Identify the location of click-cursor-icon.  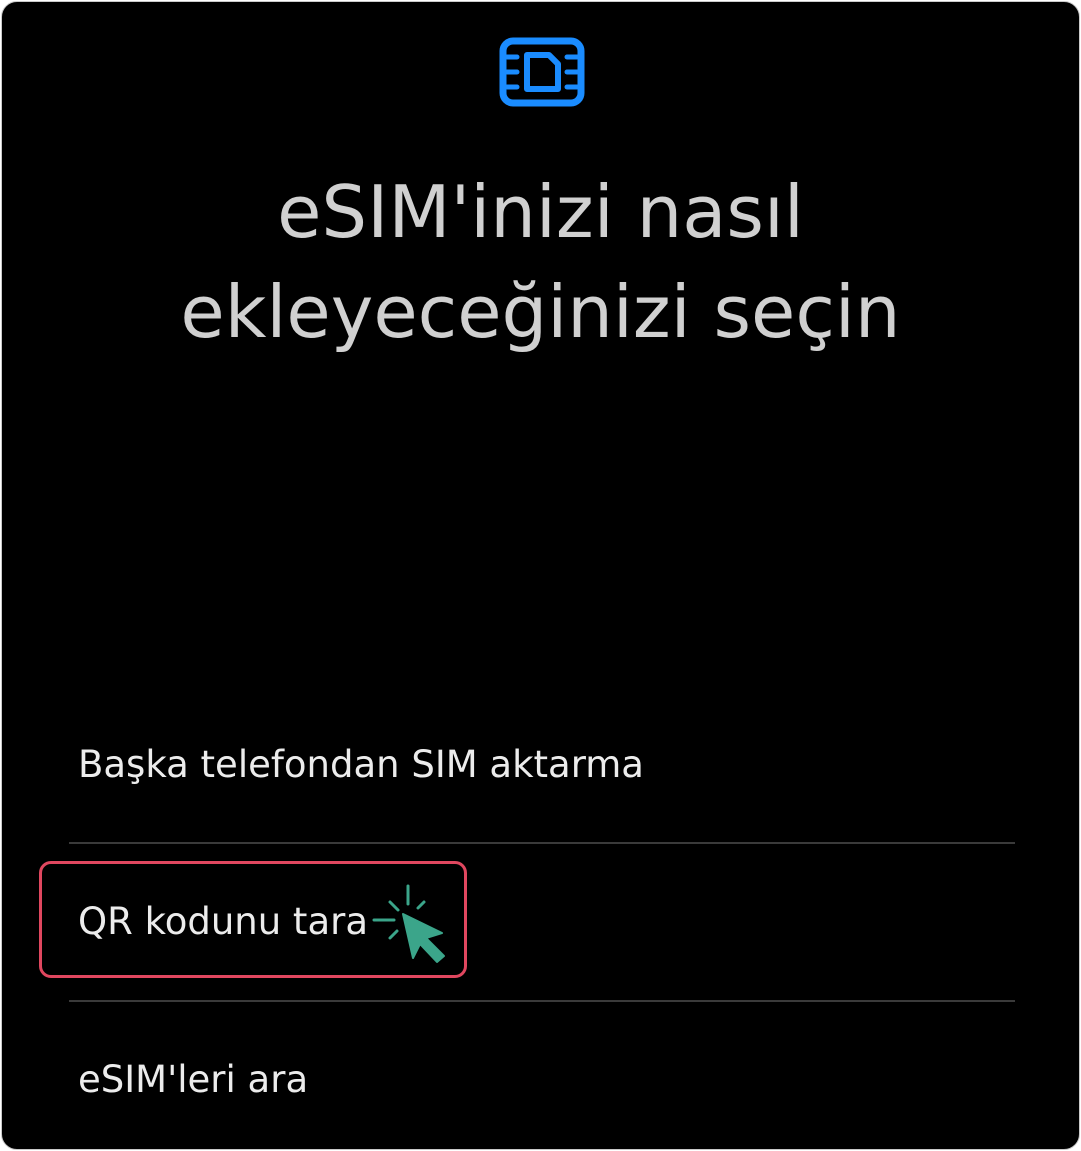
(408, 923).